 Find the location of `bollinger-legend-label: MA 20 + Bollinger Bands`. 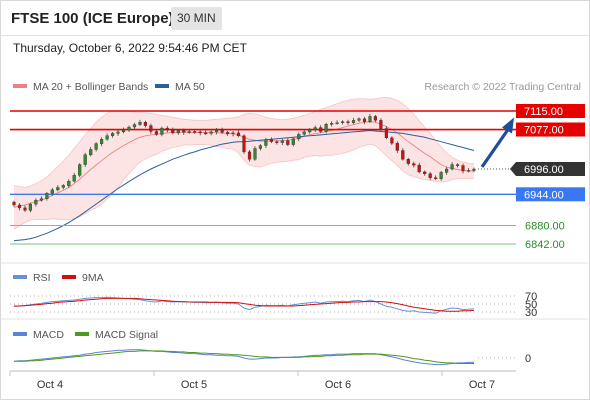

bollinger-legend-label: MA 20 + Bollinger Bands is located at coordinates (90, 87).